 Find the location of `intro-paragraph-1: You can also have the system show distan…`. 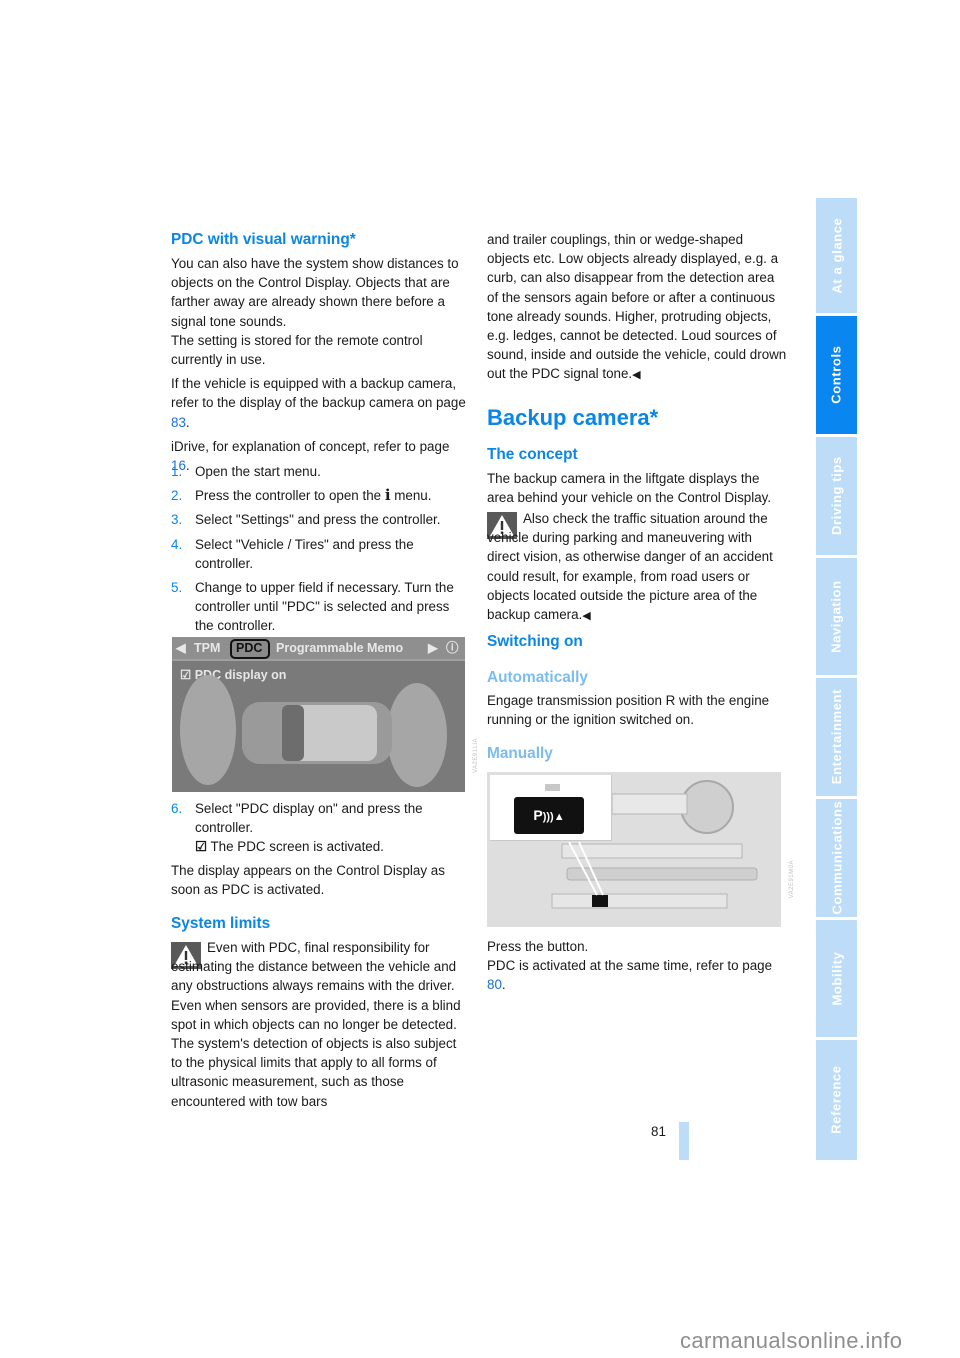

intro-paragraph-1: You can also have the system show distan… is located at coordinates (321, 311).